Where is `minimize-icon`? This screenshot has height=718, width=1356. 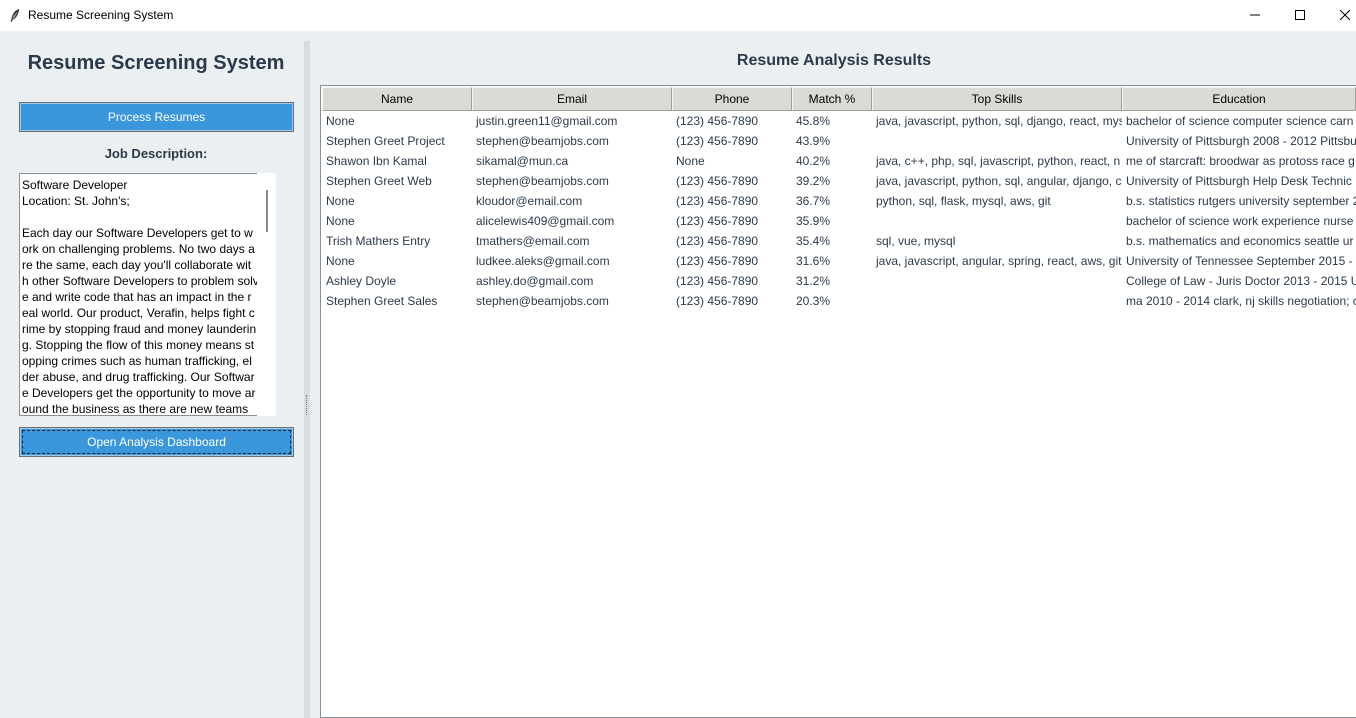
minimize-icon is located at coordinates (1255, 15).